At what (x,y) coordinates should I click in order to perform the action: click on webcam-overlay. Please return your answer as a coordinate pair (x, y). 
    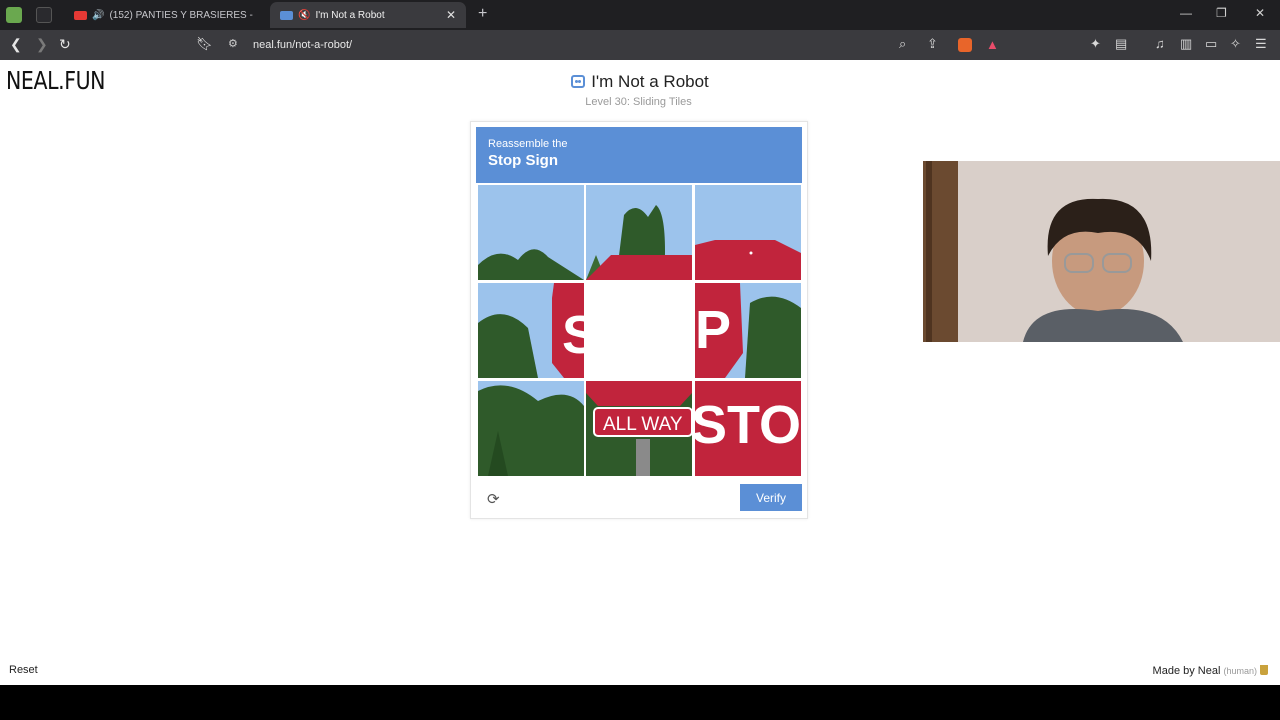
    Looking at the image, I should click on (1101, 251).